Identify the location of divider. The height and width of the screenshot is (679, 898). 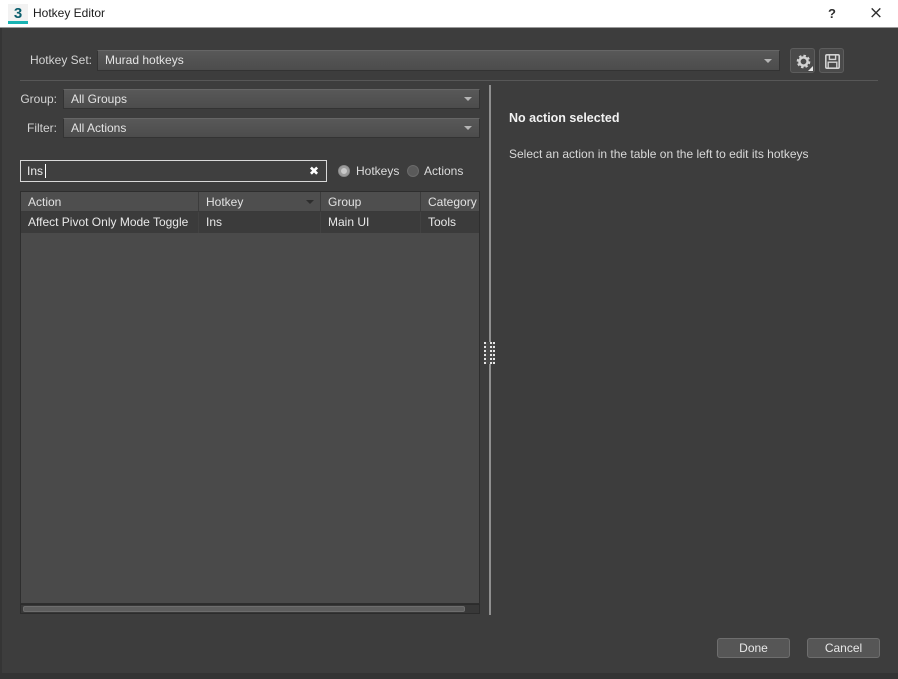
(449, 80).